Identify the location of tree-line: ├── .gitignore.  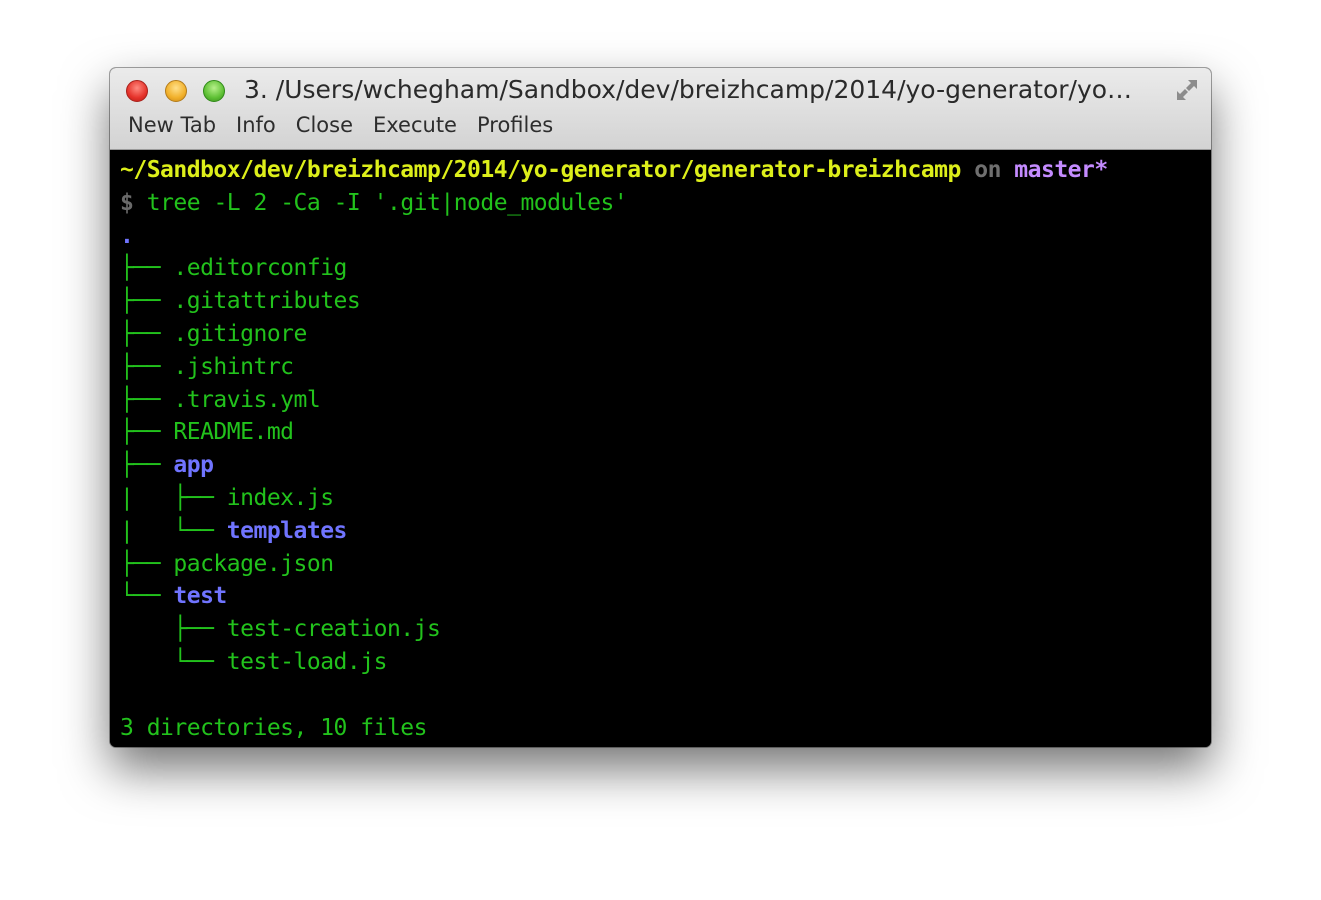
(665, 334).